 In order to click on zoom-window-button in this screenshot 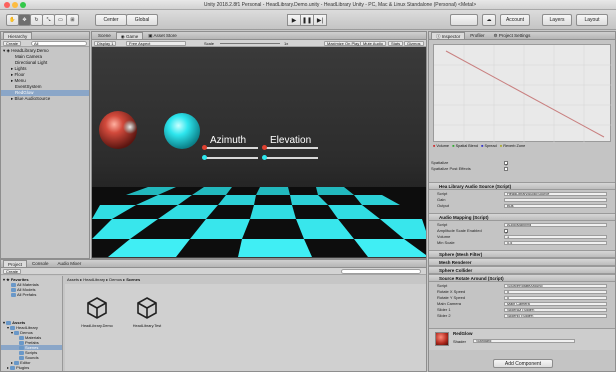, I will do `click(23, 5)`.